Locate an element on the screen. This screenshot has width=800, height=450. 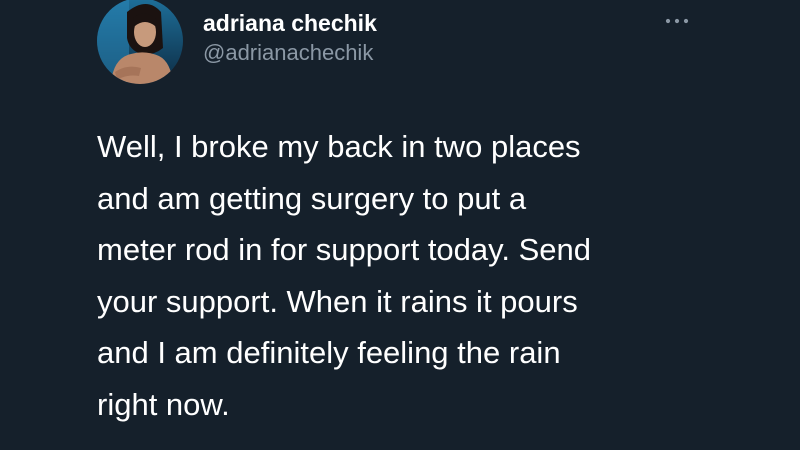
tweet-text-line: and I am definitely feeling the rain is located at coordinates (329, 352).